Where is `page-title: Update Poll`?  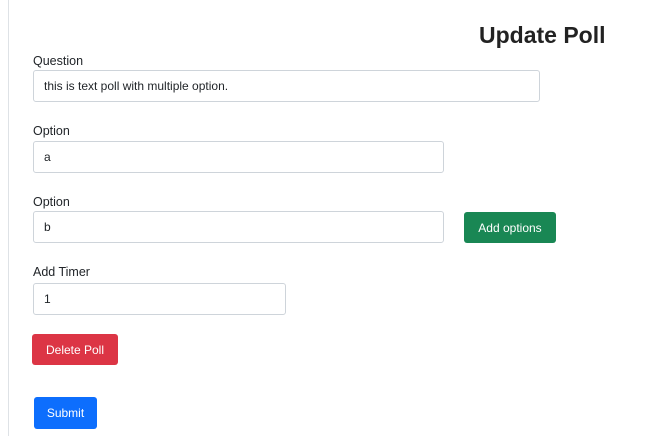
page-title: Update Poll is located at coordinates (542, 35).